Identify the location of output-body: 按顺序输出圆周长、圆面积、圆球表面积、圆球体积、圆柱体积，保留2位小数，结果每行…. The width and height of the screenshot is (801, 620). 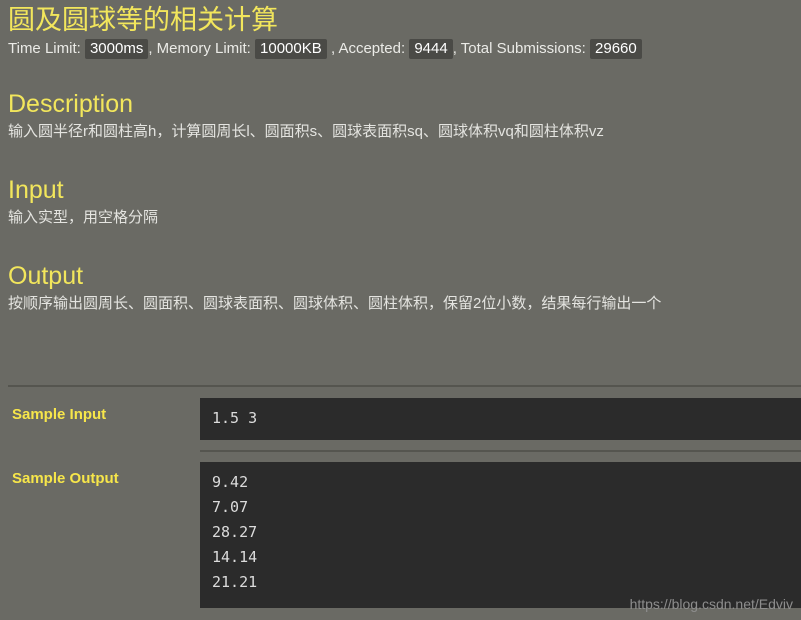
(335, 303).